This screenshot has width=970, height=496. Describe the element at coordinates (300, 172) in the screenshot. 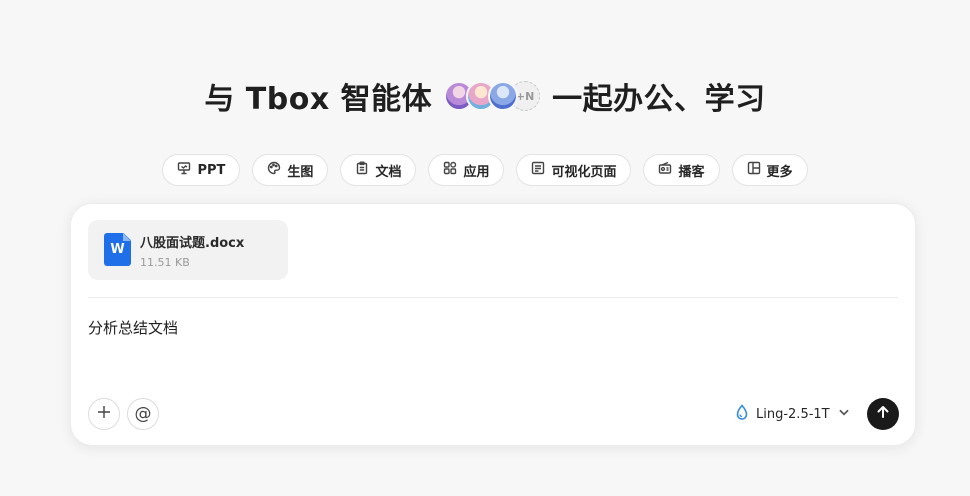

I see `chip-label: 生图` at that location.